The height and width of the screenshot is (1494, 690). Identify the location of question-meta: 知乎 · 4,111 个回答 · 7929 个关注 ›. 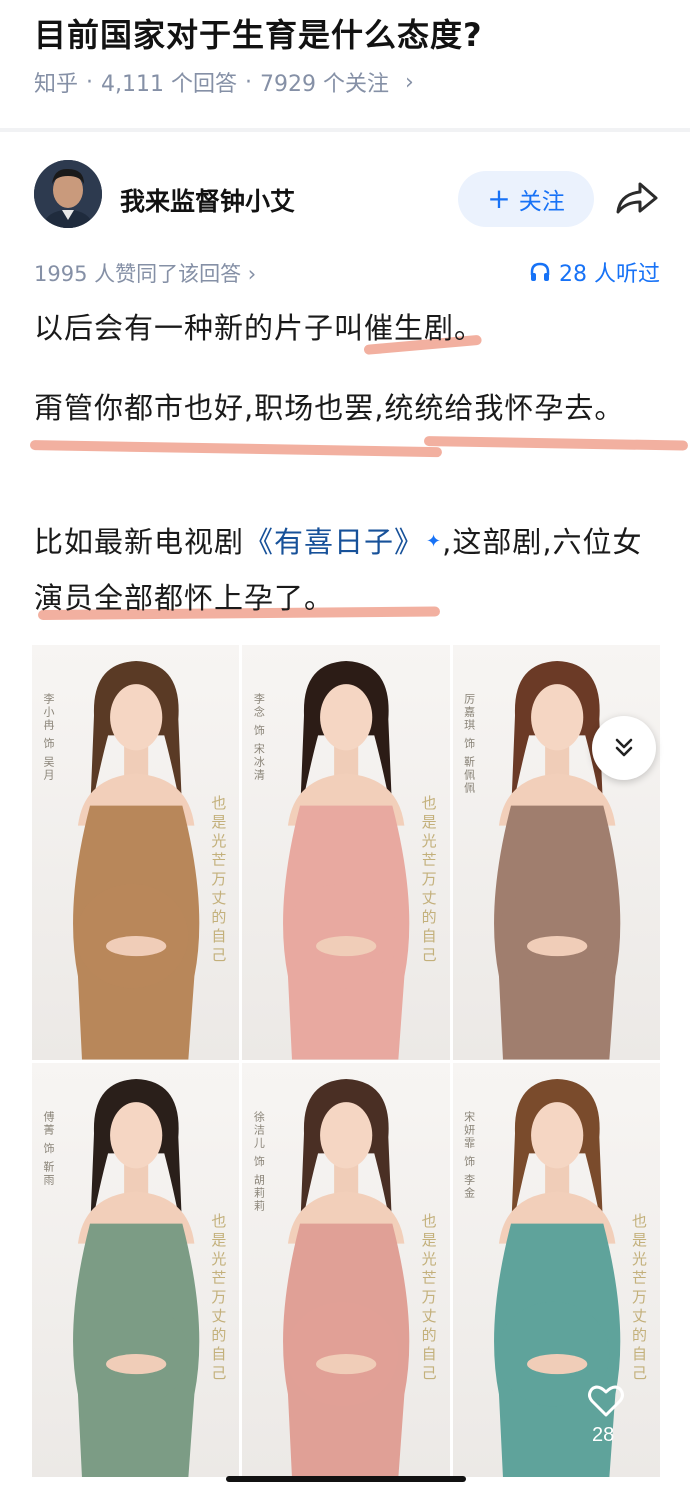
(224, 82).